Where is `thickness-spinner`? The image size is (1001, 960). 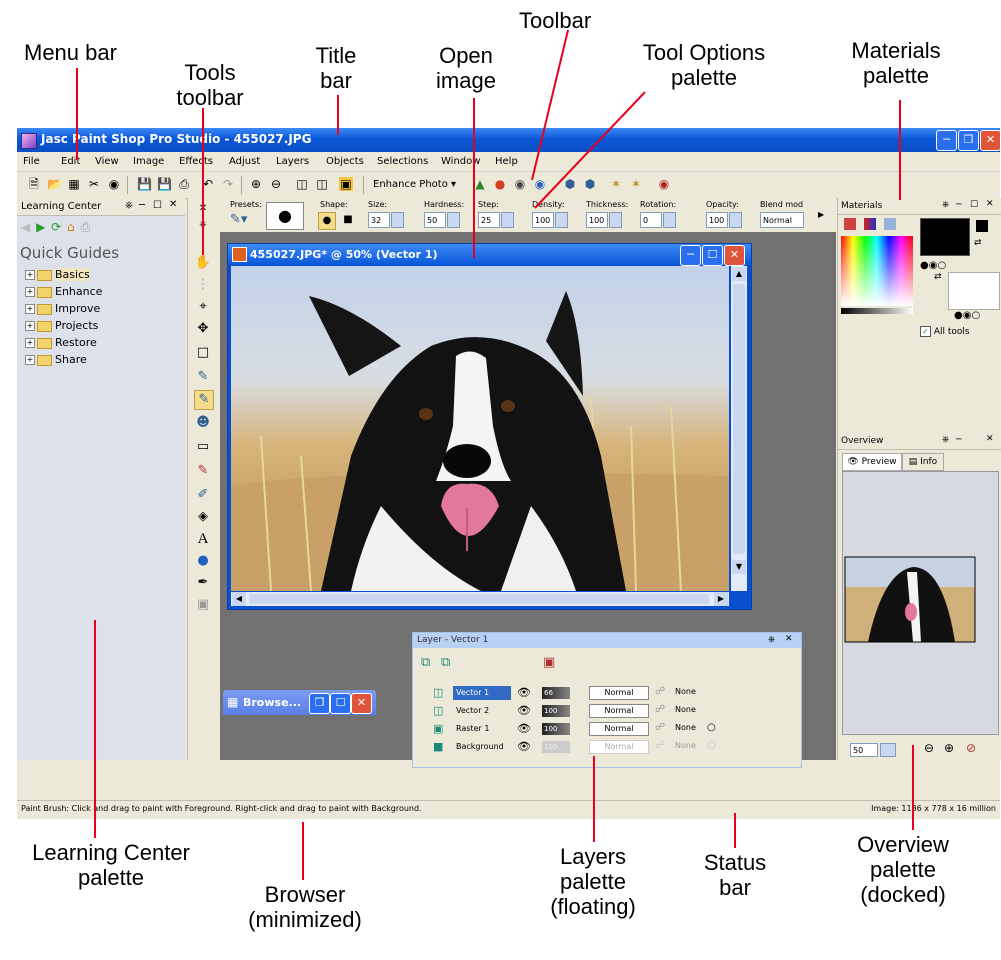
thickness-spinner is located at coordinates (615, 220).